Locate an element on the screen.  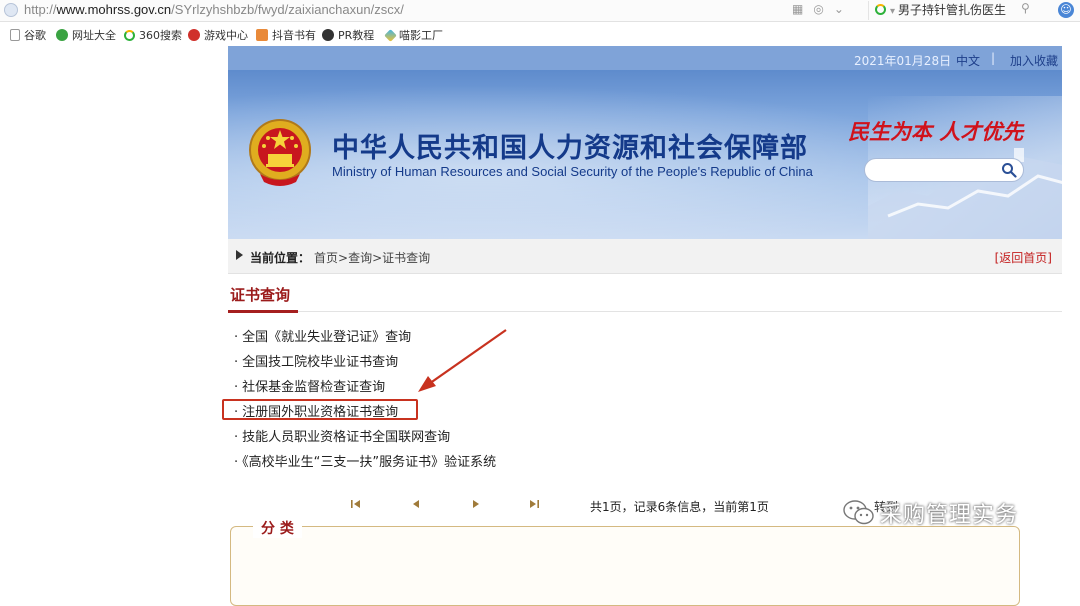
highlight-box is located at coordinates (320, 409).